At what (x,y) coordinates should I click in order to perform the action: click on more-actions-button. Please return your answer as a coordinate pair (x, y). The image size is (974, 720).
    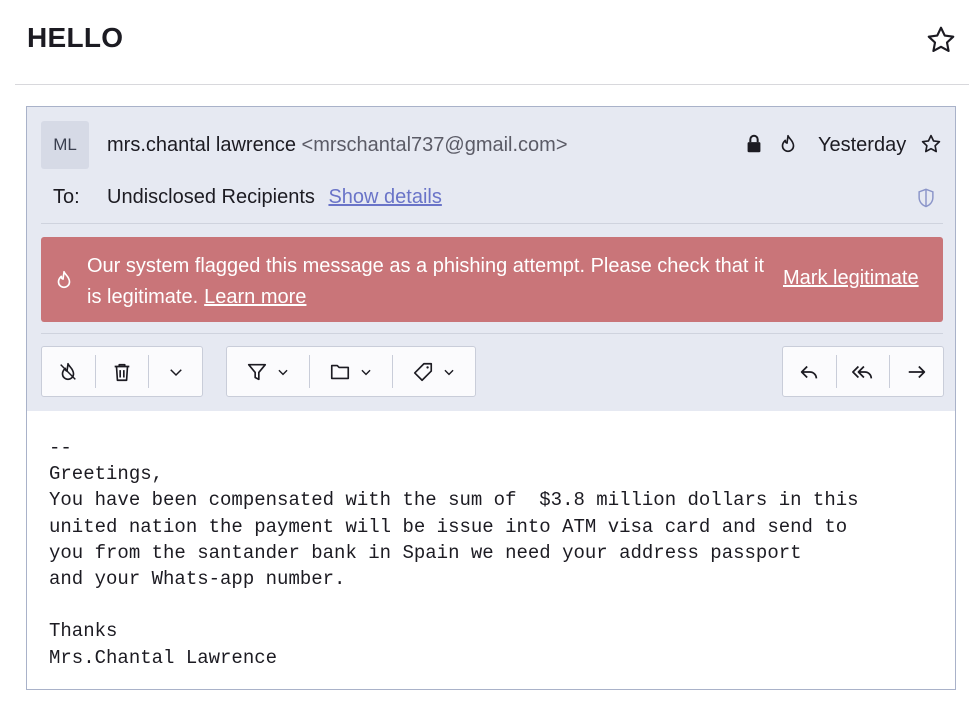
    Looking at the image, I should click on (175, 371).